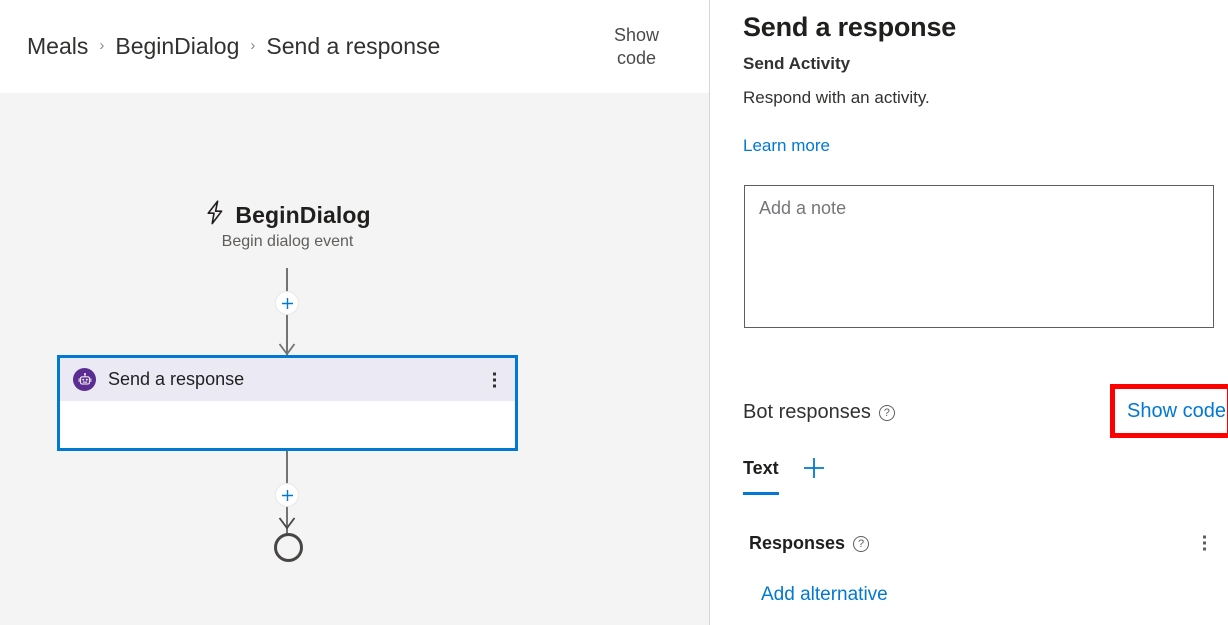  What do you see at coordinates (979, 256) in the screenshot?
I see `note-field` at bounding box center [979, 256].